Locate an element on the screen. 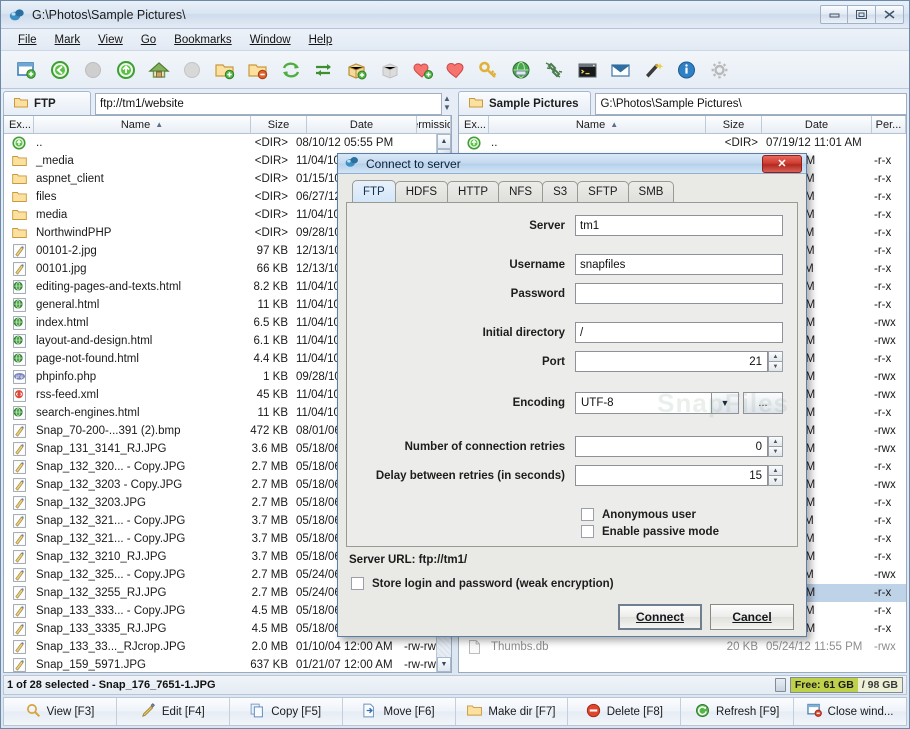  left-nav-arrows: ▲ ▼ is located at coordinates (447, 103).